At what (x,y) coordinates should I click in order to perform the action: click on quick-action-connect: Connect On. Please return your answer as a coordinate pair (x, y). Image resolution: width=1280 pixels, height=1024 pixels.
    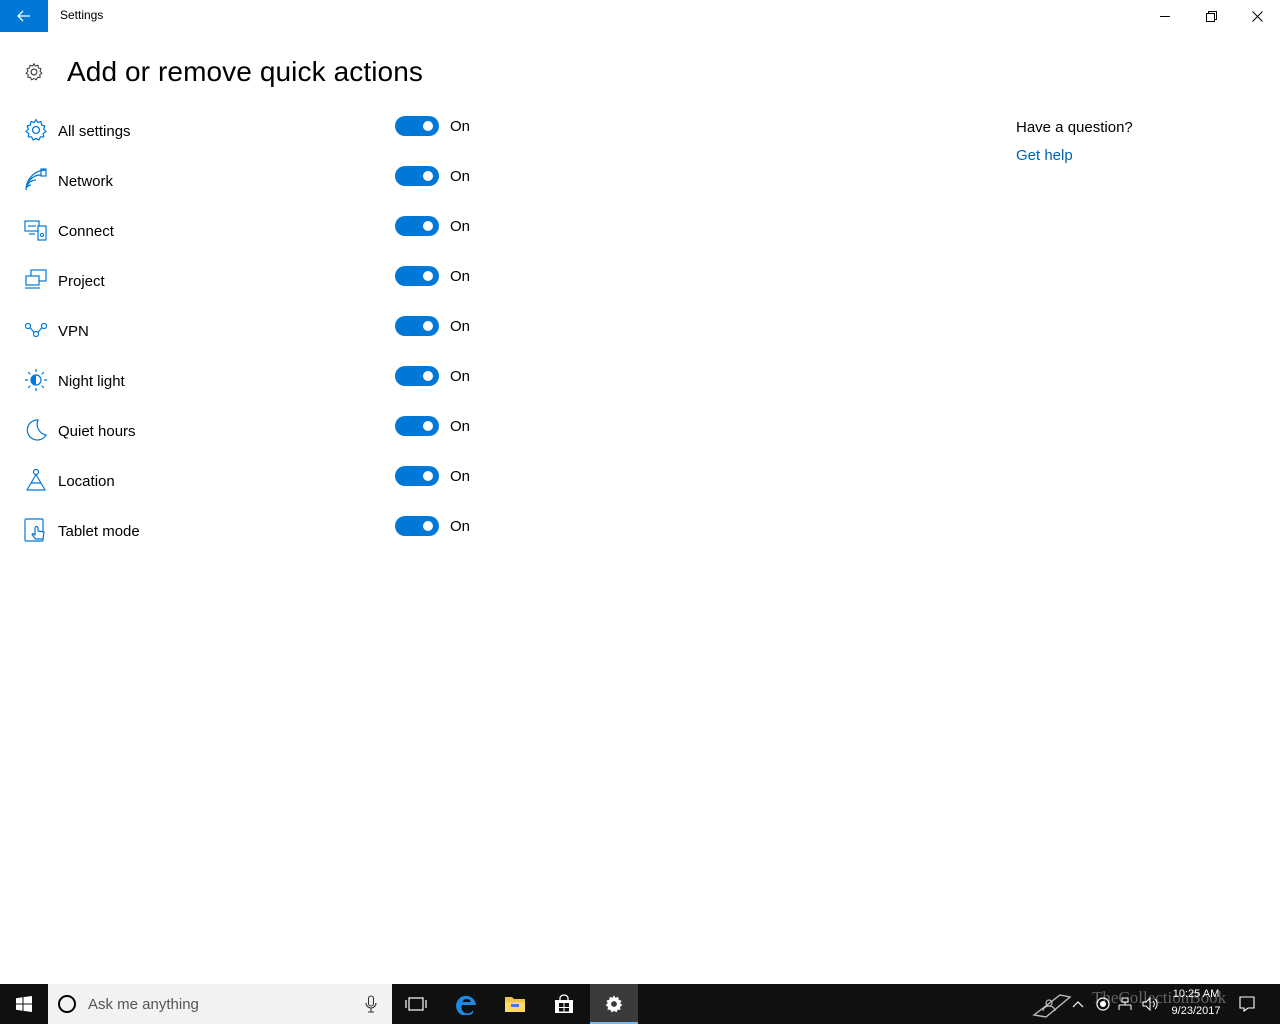
    Looking at the image, I should click on (260, 231).